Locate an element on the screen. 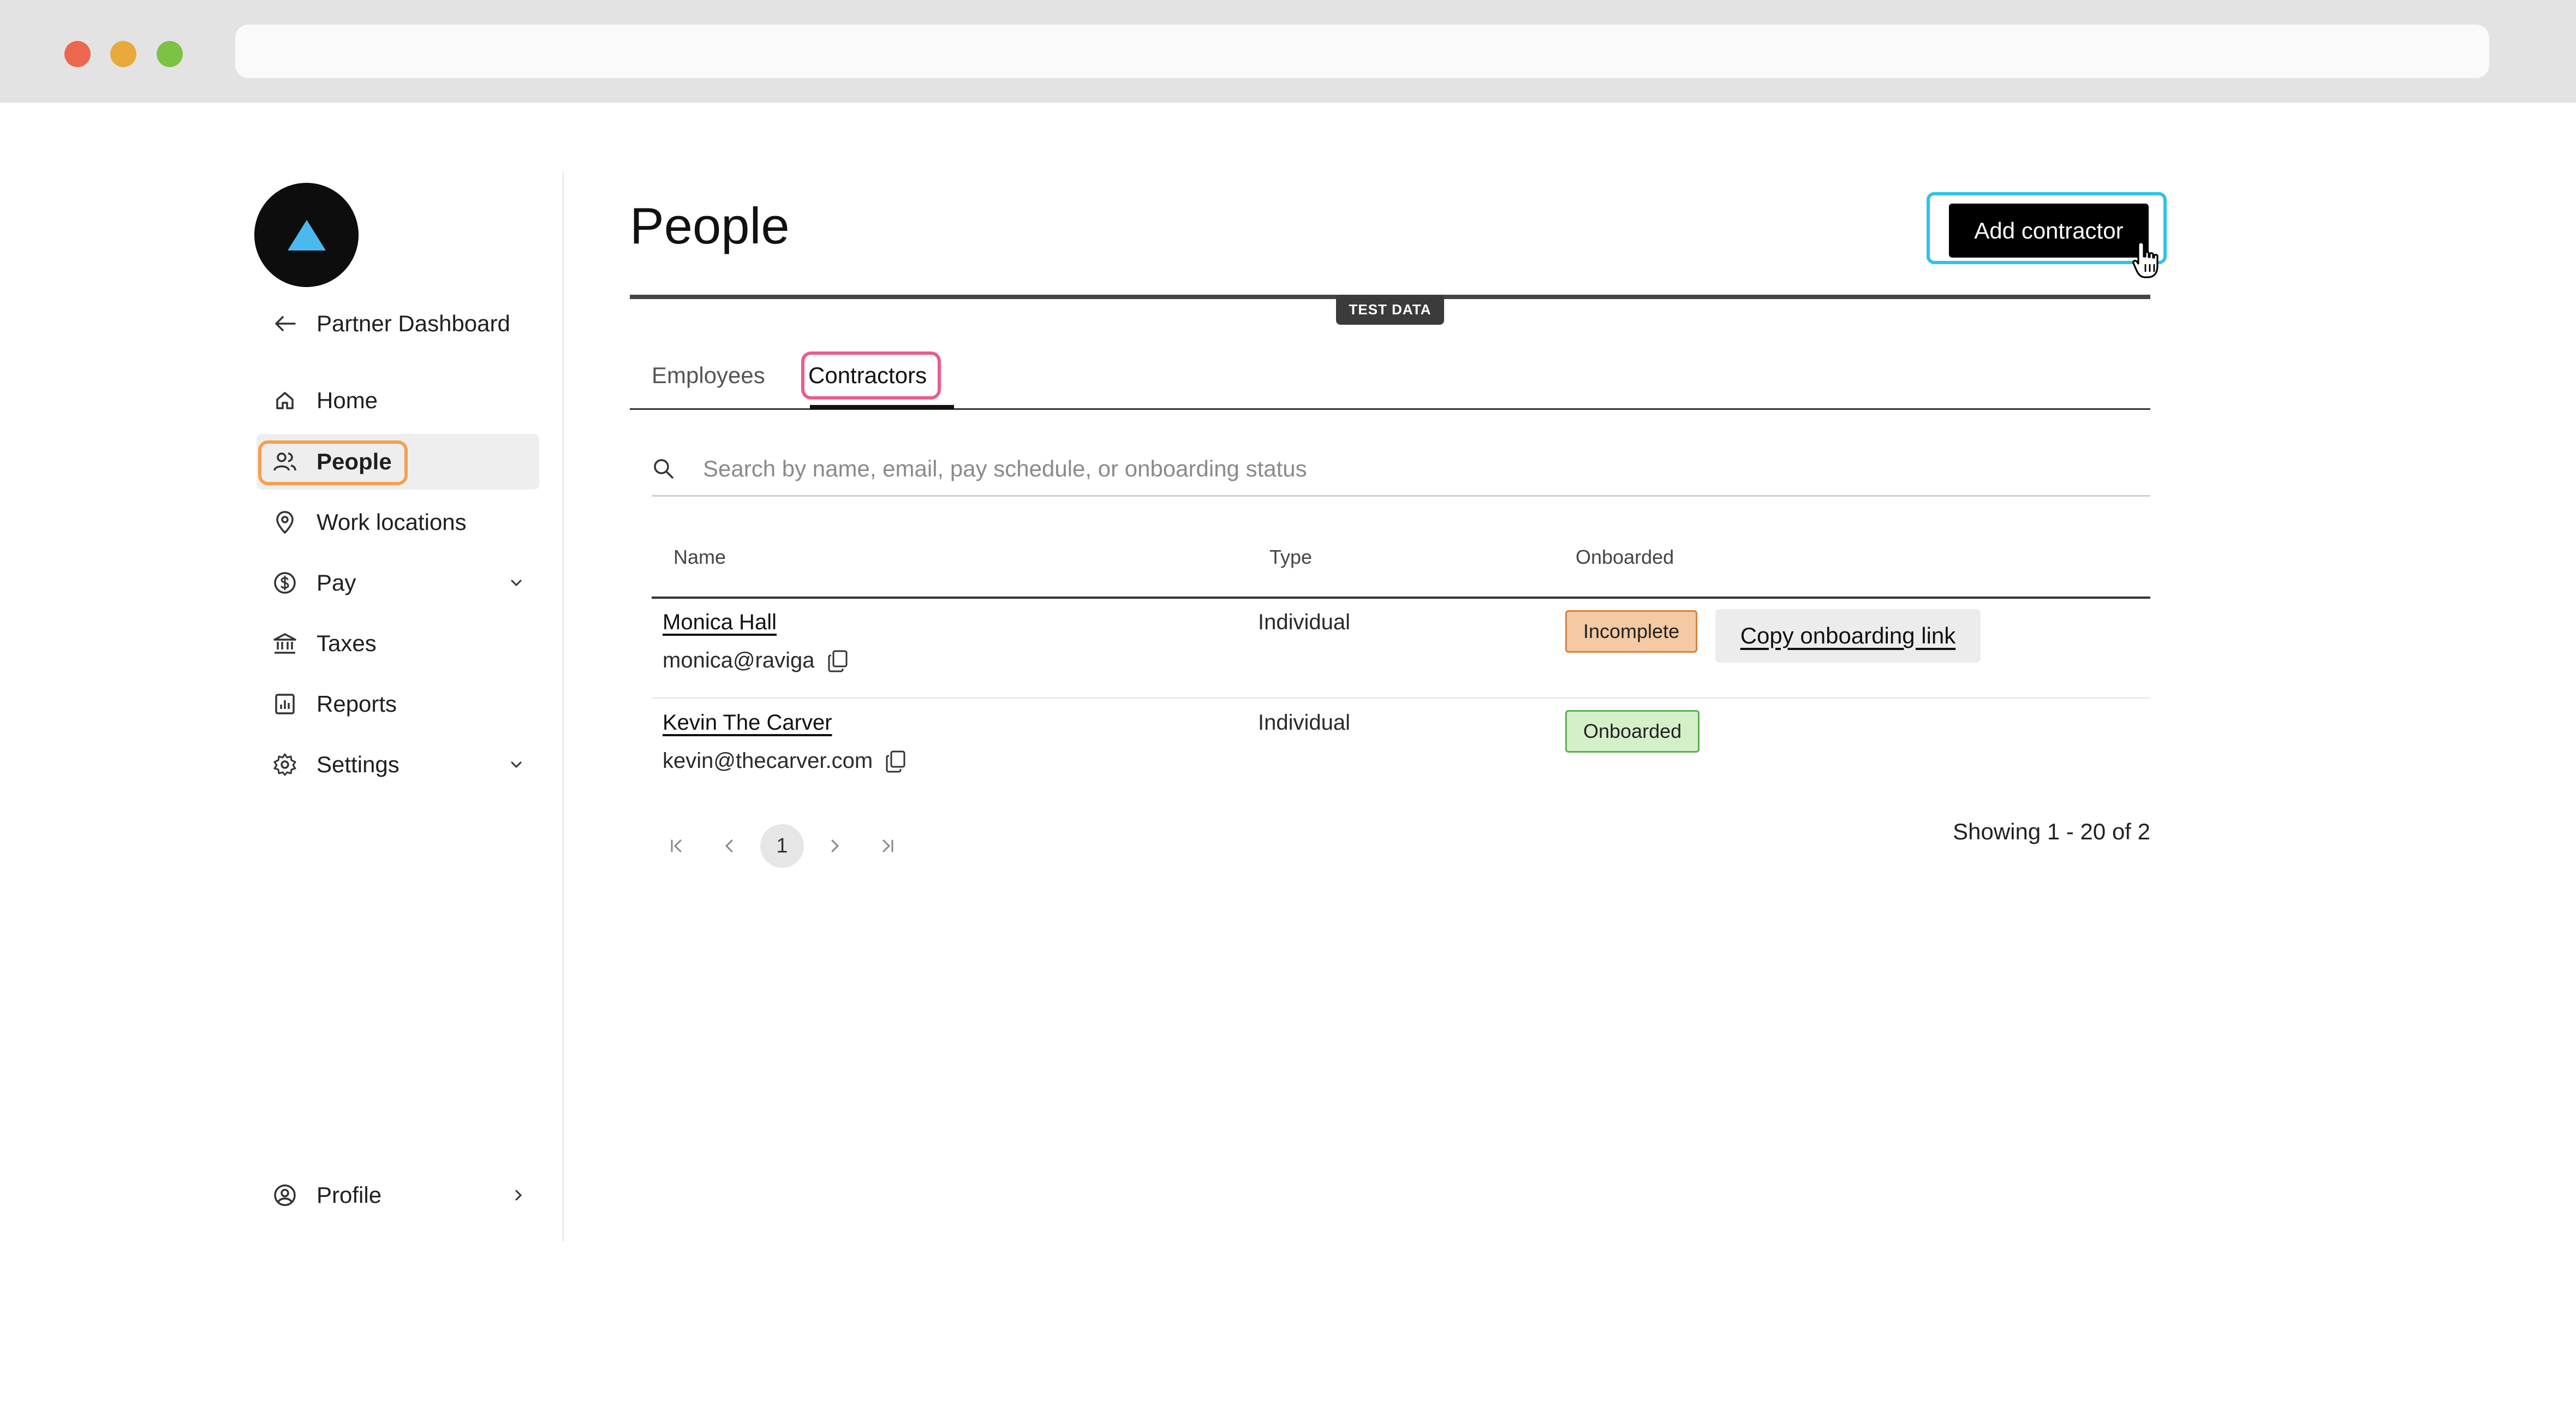  sidebar-item-label: Profile is located at coordinates (349, 1195).